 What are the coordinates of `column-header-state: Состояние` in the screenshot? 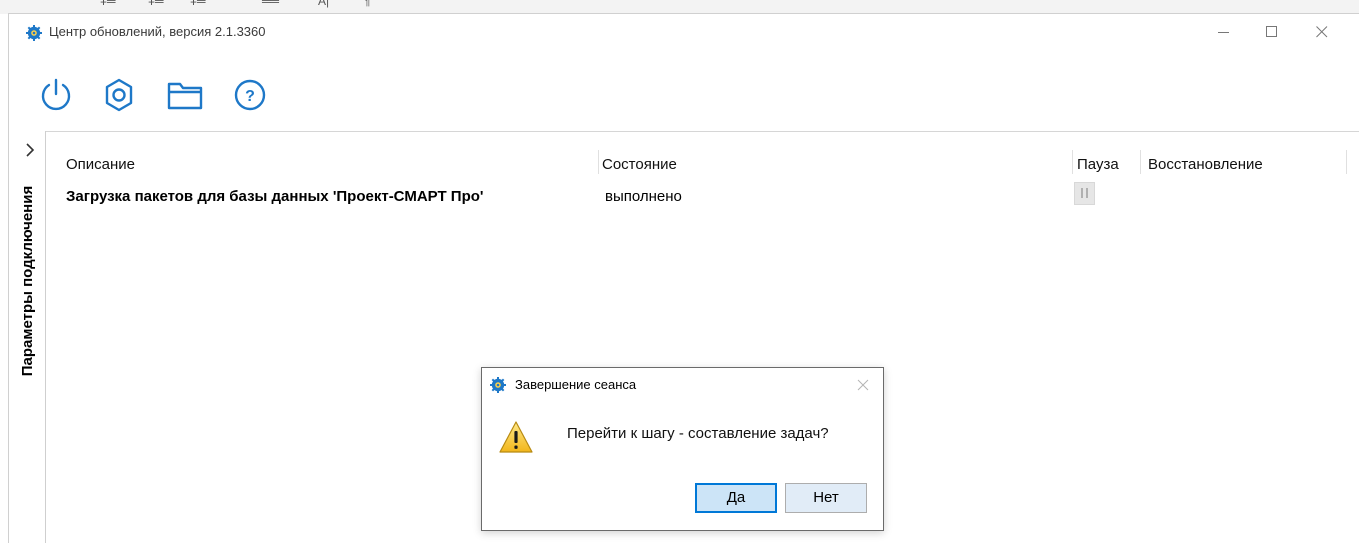 It's located at (639, 164).